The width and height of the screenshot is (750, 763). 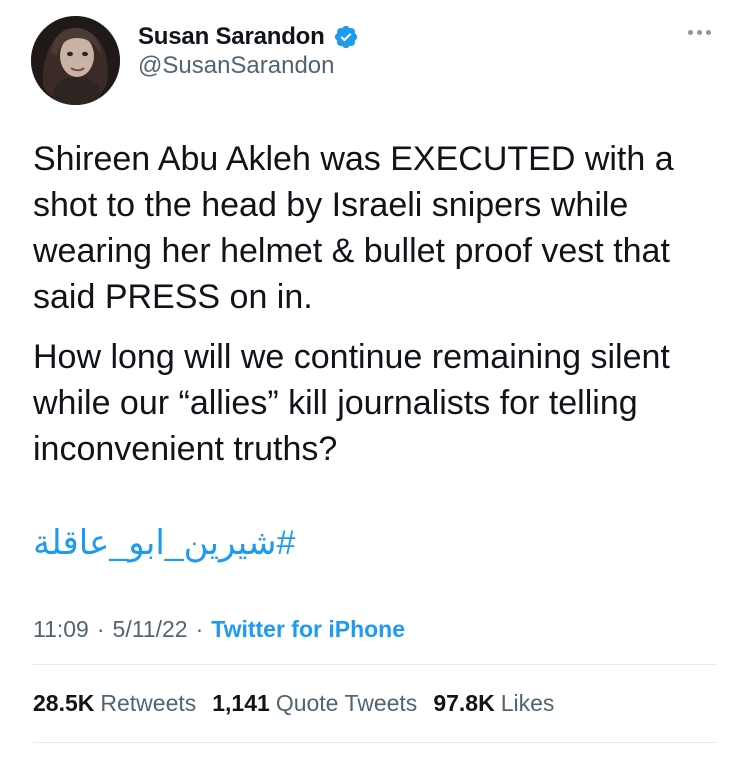 What do you see at coordinates (231, 37) in the screenshot?
I see `display-name: Susan Sarandon` at bounding box center [231, 37].